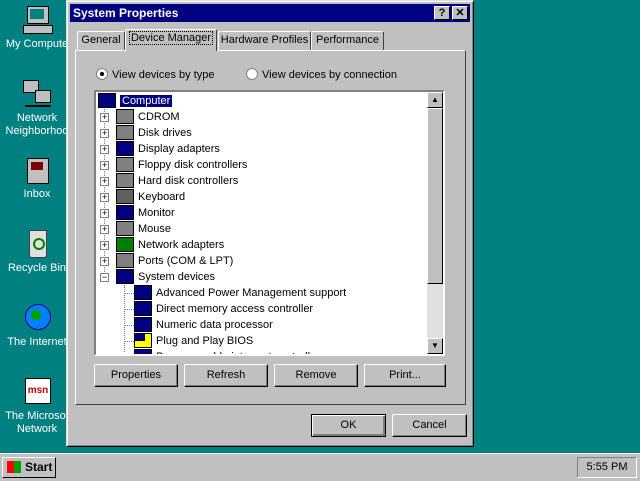  Describe the element at coordinates (102, 74) in the screenshot. I see `radio-selected-icon` at that location.